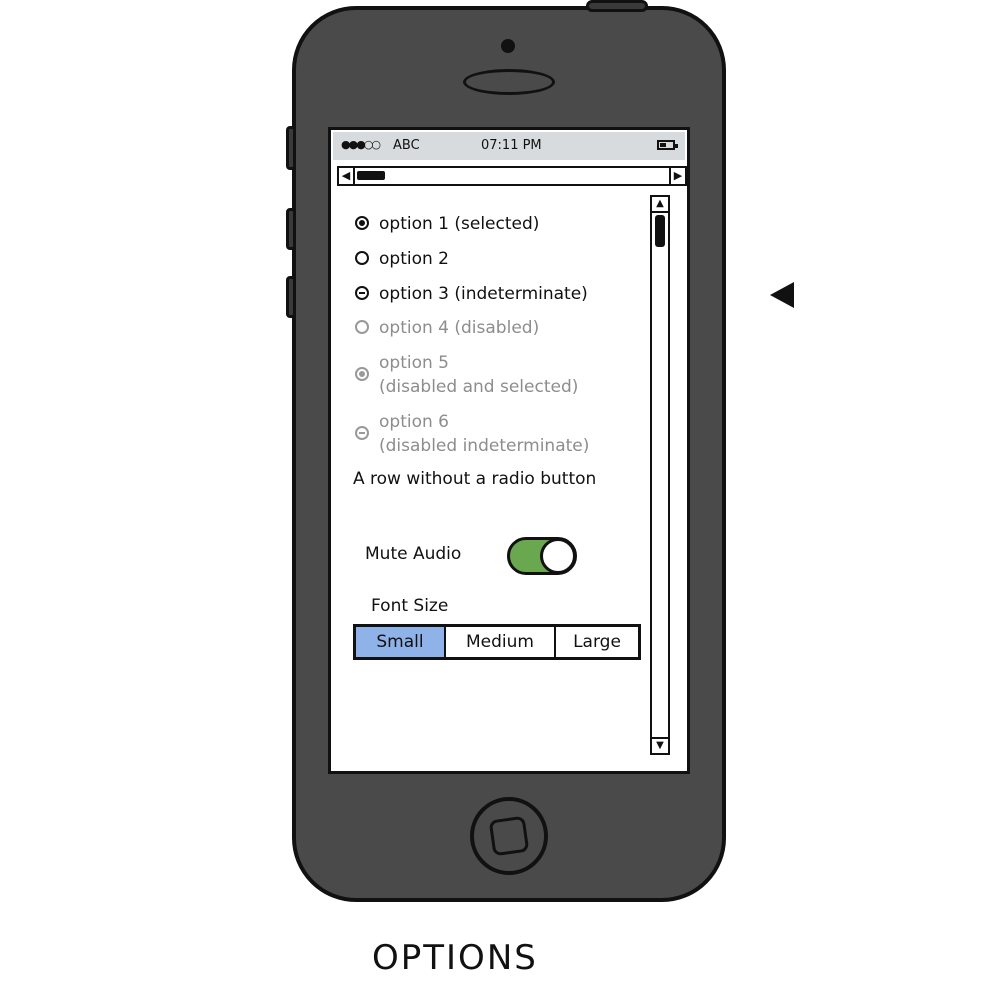 This screenshot has height=1000, width=1000. Describe the element at coordinates (474, 479) in the screenshot. I see `plain-row: A row without a radio button` at that location.